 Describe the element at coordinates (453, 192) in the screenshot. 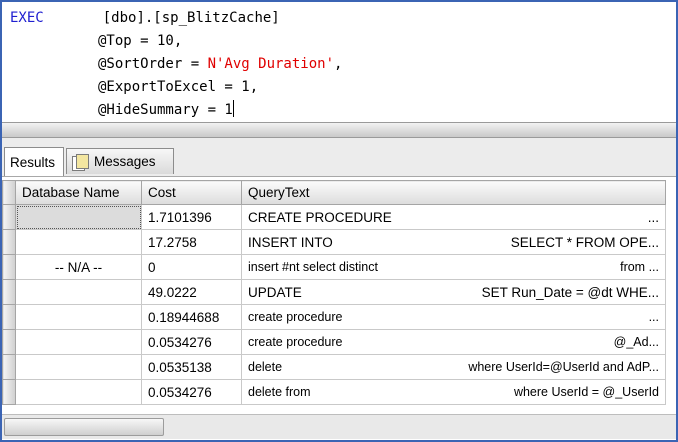

I see `column-header-querytext: QueryText` at that location.